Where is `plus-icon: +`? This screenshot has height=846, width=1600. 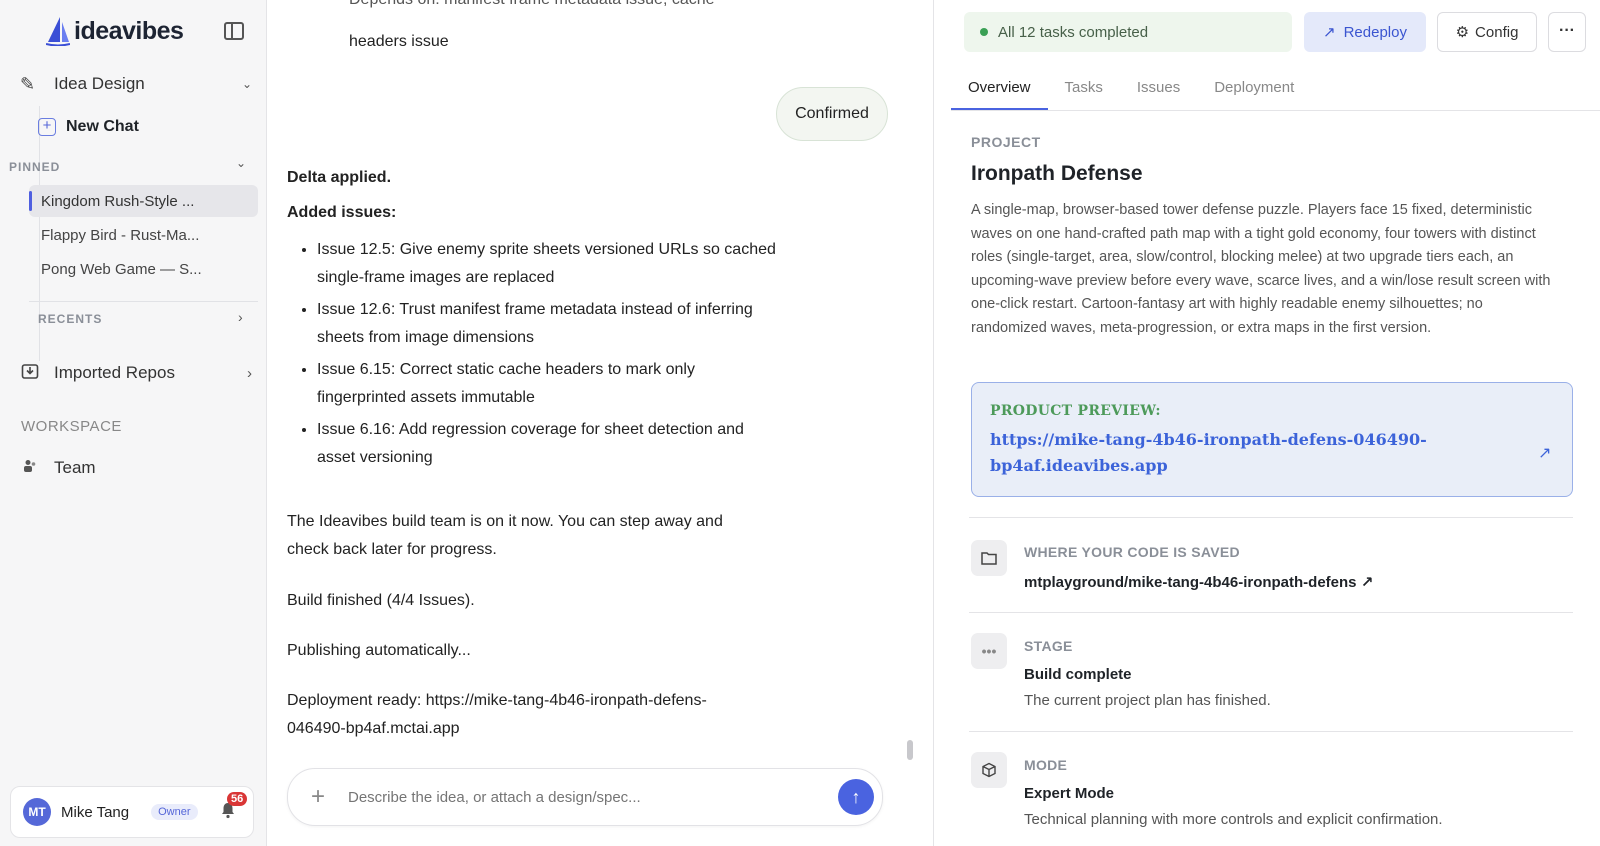 plus-icon: + is located at coordinates (47, 127).